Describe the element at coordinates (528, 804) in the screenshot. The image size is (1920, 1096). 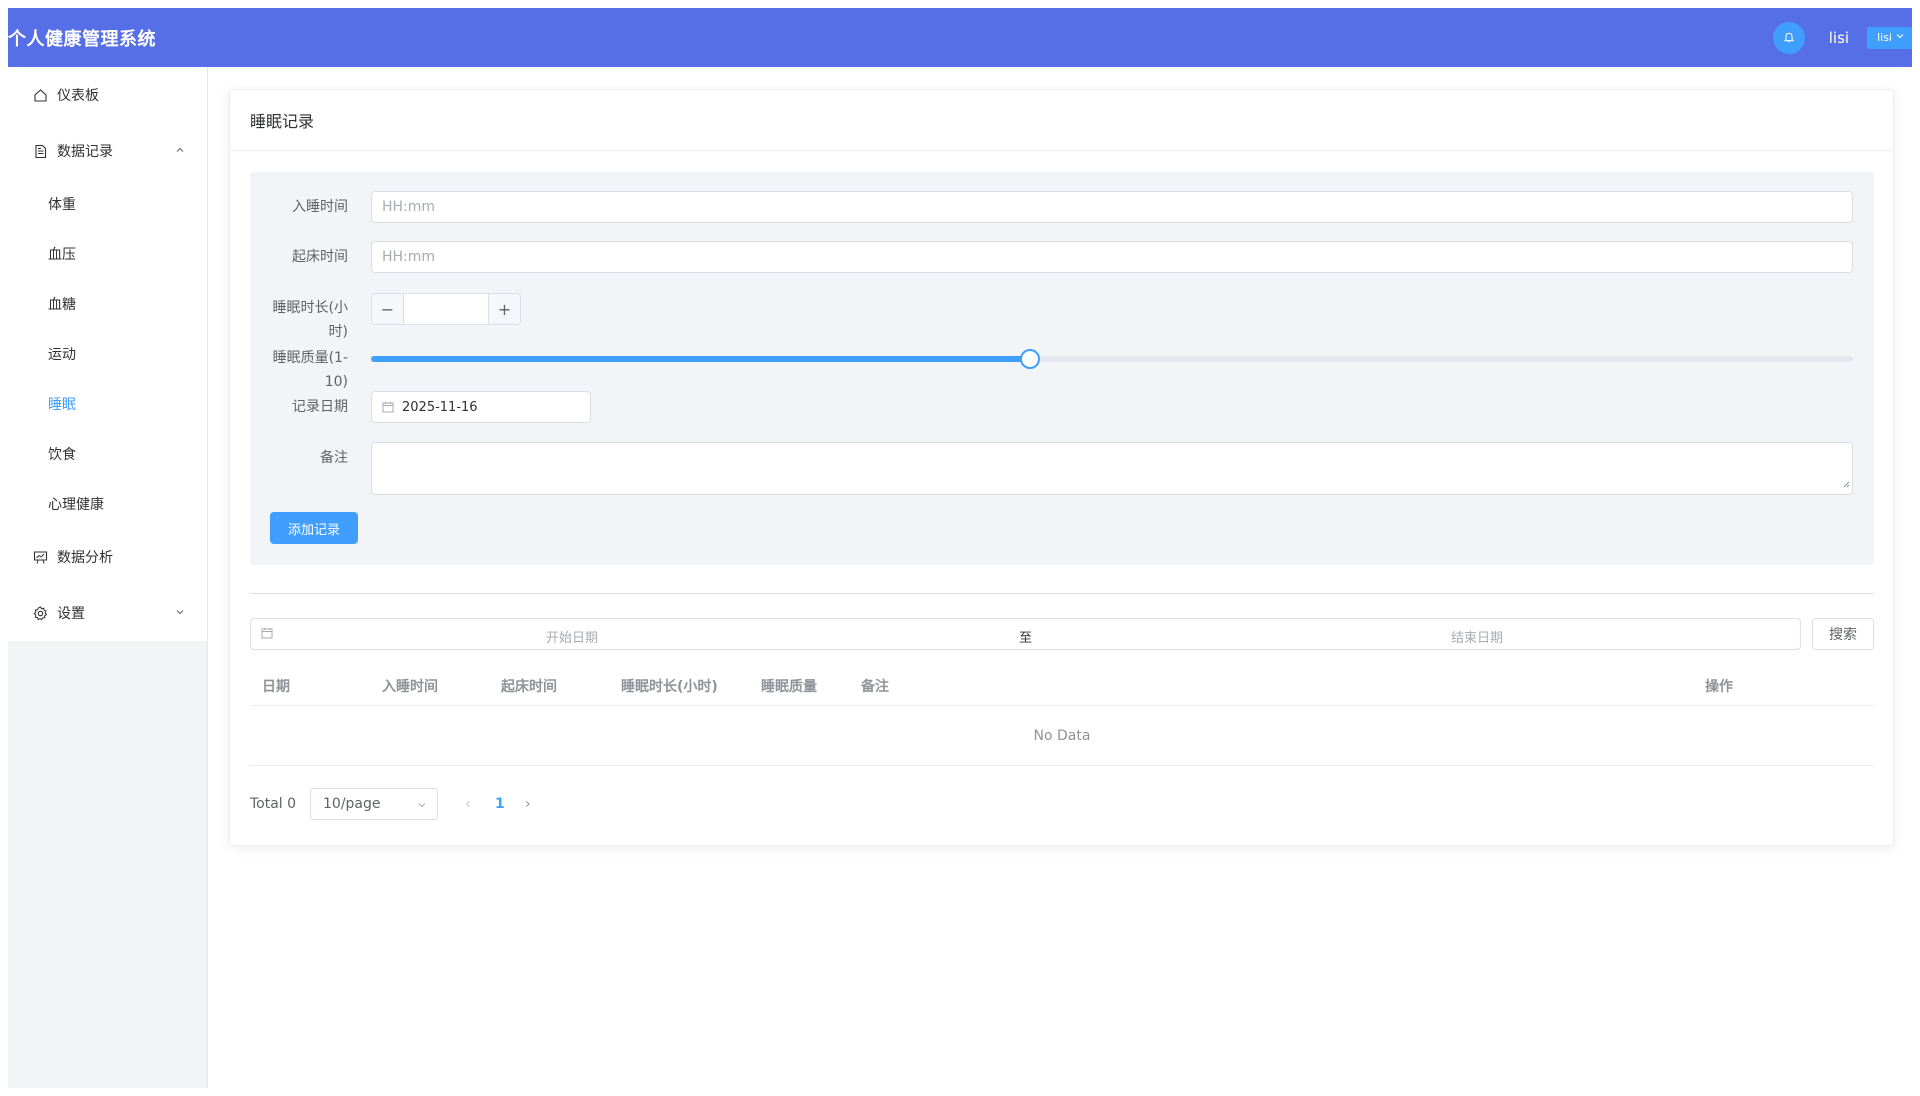
I see `next-page-button: ›` at that location.